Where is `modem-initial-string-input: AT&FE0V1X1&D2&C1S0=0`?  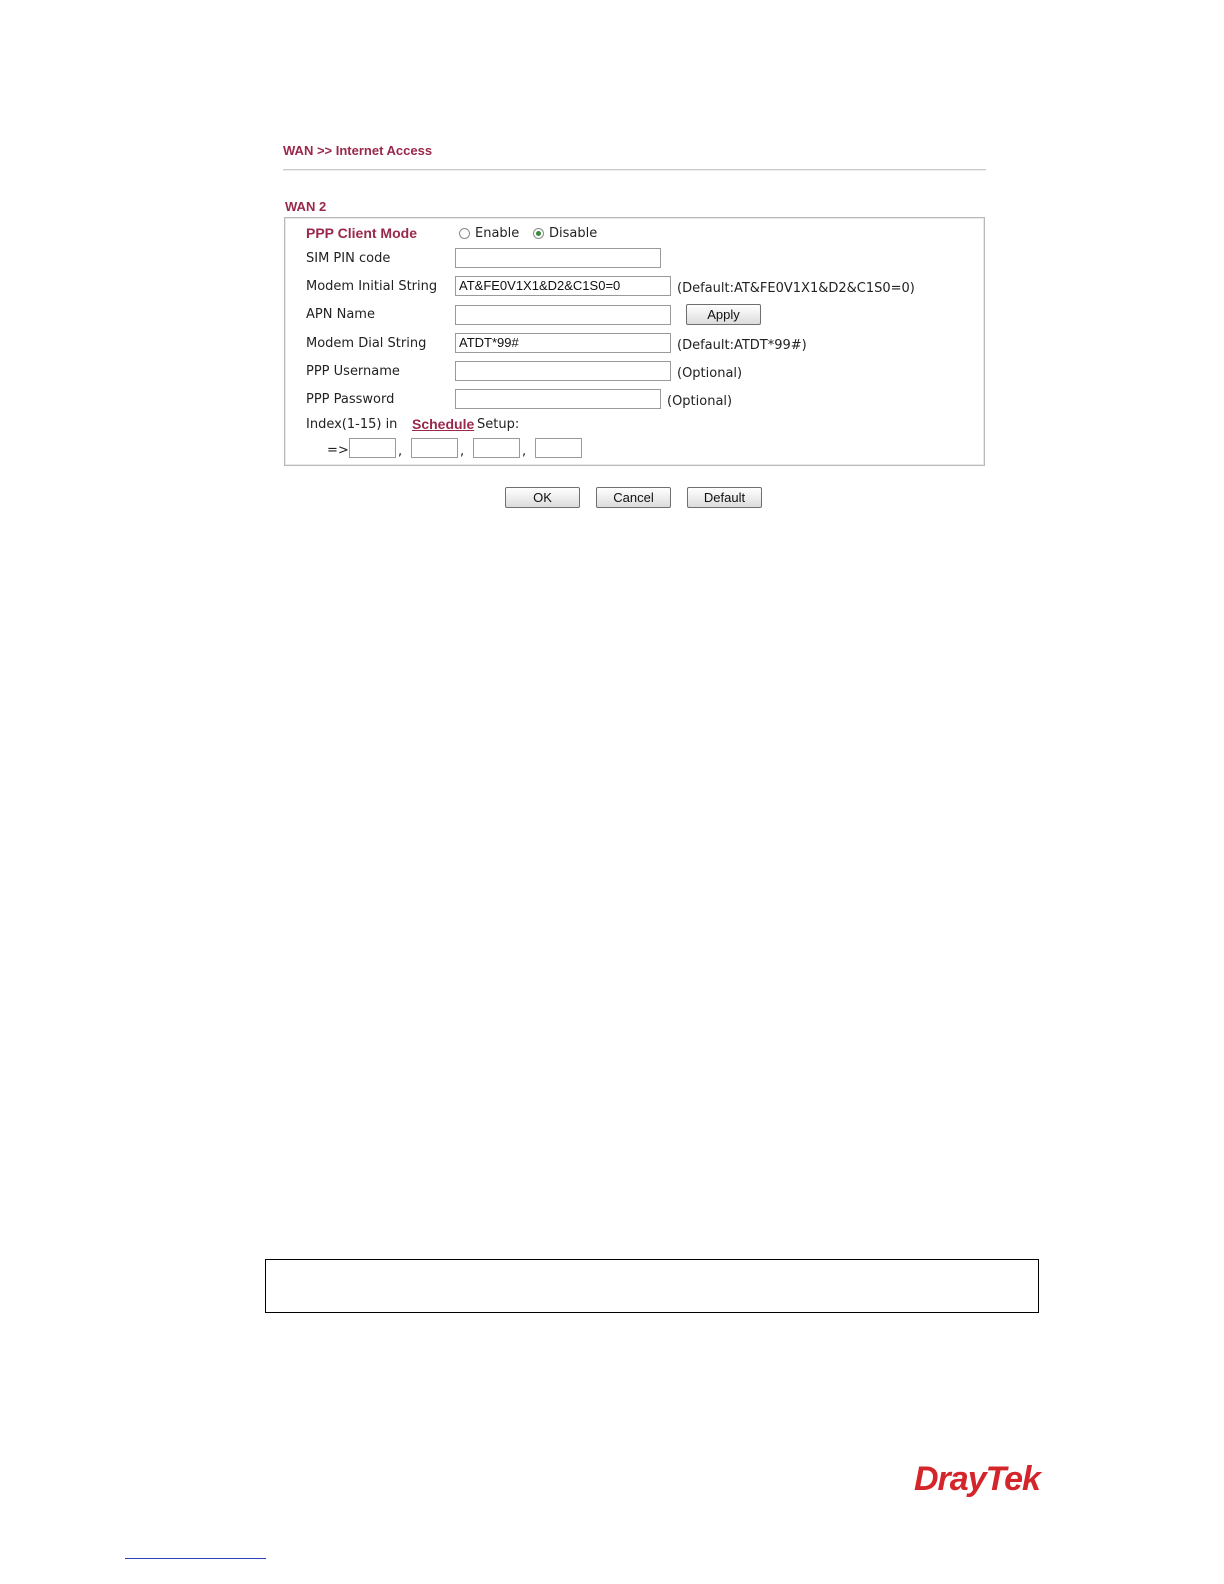
modem-initial-string-input: AT&FE0V1X1&D2&C1S0=0 is located at coordinates (563, 286).